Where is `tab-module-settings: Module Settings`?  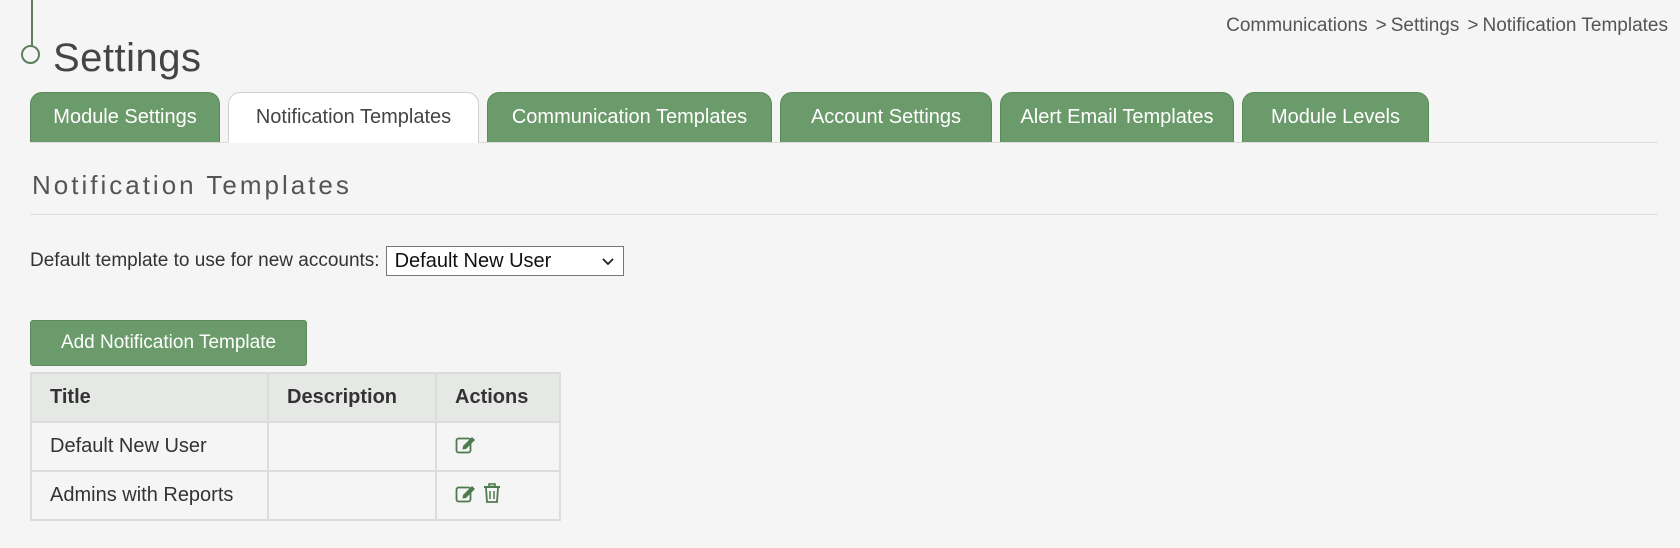 tab-module-settings: Module Settings is located at coordinates (125, 117).